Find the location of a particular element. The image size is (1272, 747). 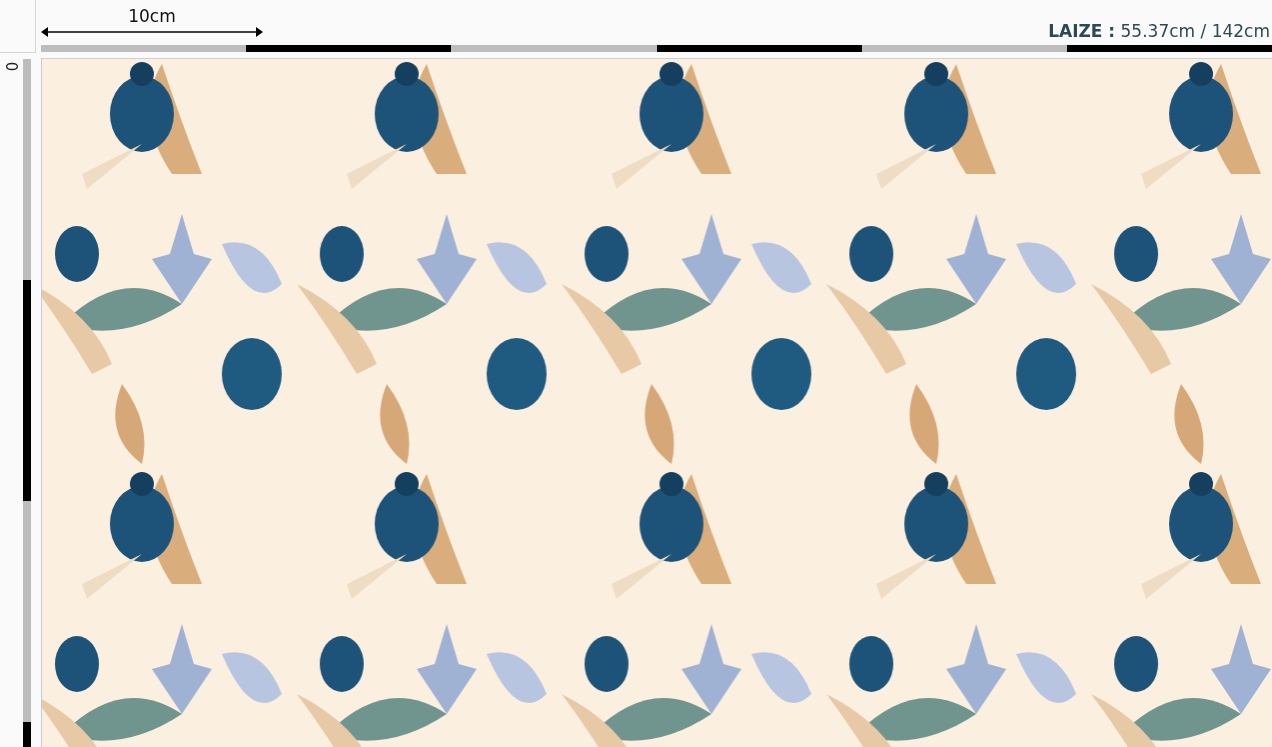

ruler-origin-label: 0 is located at coordinates (11, 66).